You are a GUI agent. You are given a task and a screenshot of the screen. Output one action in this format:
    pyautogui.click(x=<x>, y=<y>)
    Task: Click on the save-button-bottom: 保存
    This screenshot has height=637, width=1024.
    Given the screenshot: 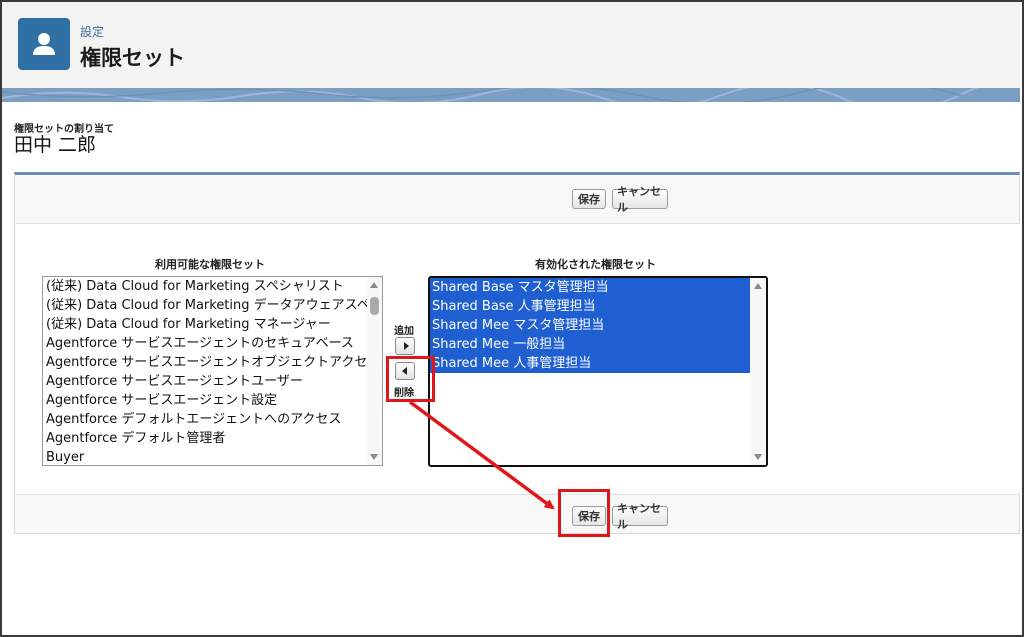 What is the action you would take?
    pyautogui.click(x=589, y=516)
    